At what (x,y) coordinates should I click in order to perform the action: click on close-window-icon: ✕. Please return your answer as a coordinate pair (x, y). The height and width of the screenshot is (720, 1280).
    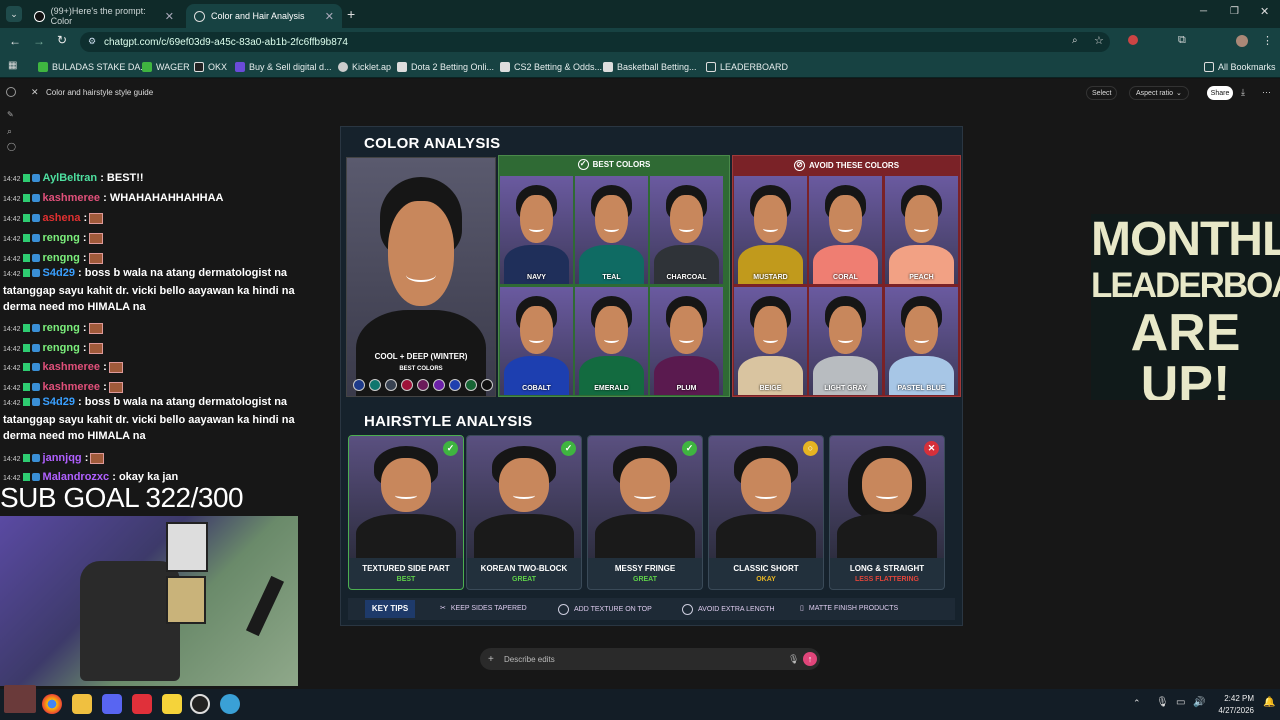
    Looking at the image, I should click on (1264, 11).